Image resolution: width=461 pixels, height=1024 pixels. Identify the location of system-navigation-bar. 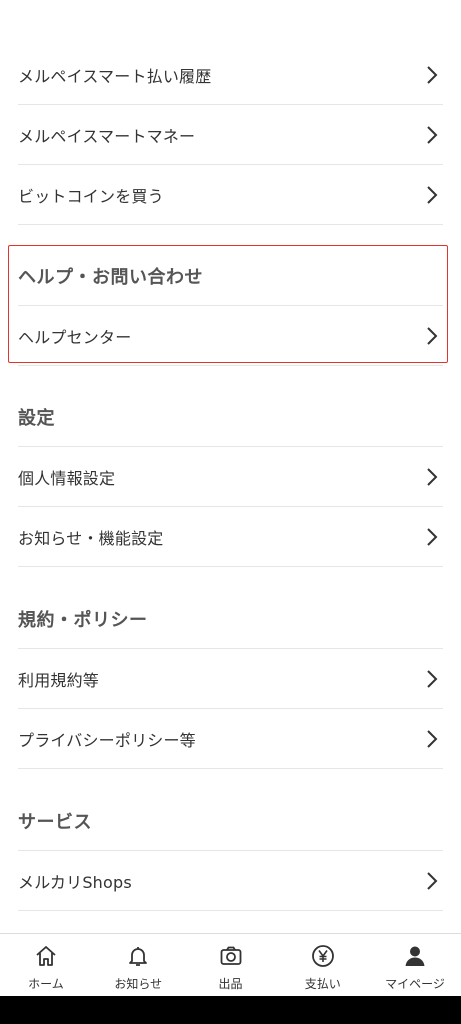
(230, 1010).